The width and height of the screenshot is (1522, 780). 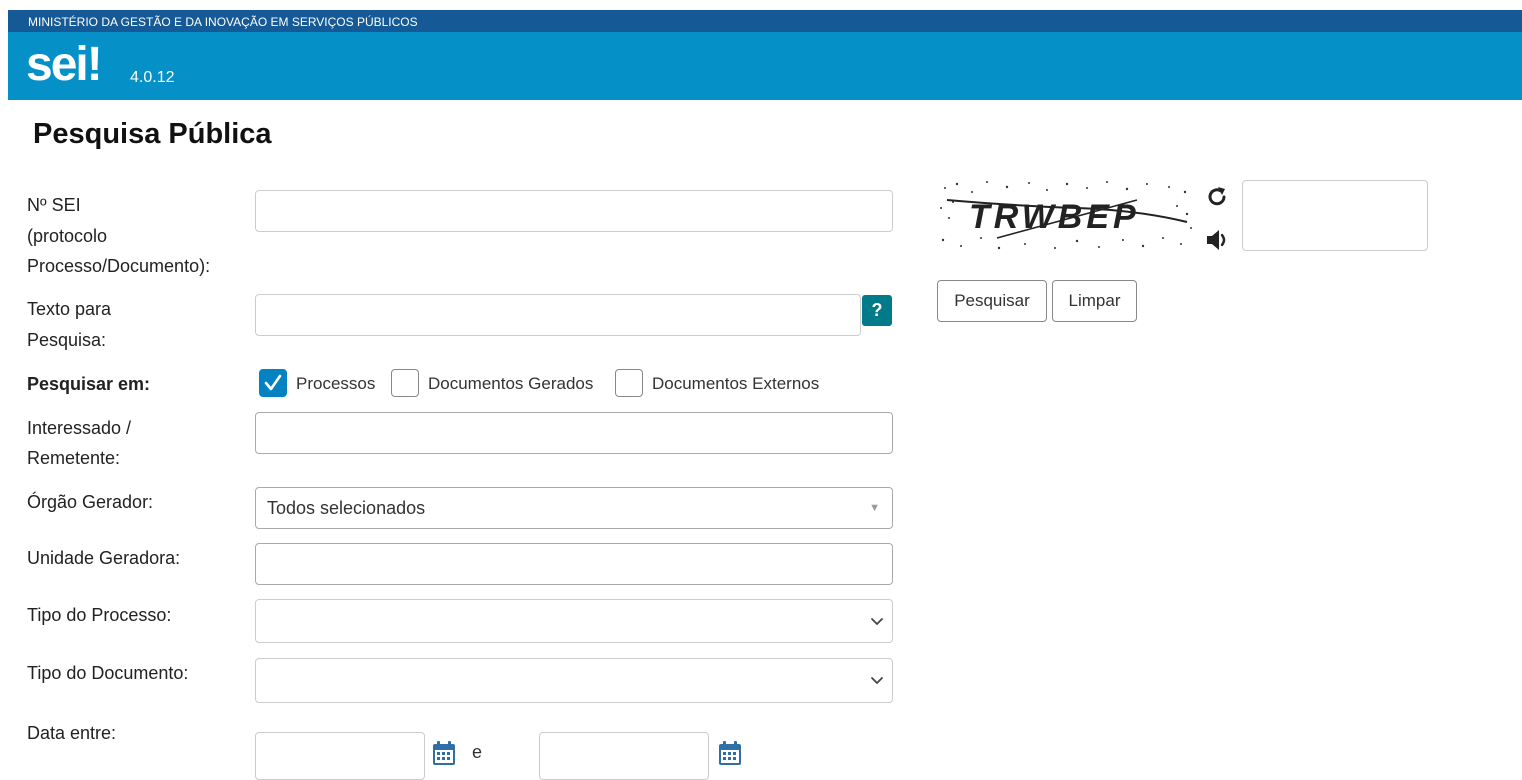 What do you see at coordinates (89, 384) in the screenshot?
I see `search-in-label: Pesquisar em:` at bounding box center [89, 384].